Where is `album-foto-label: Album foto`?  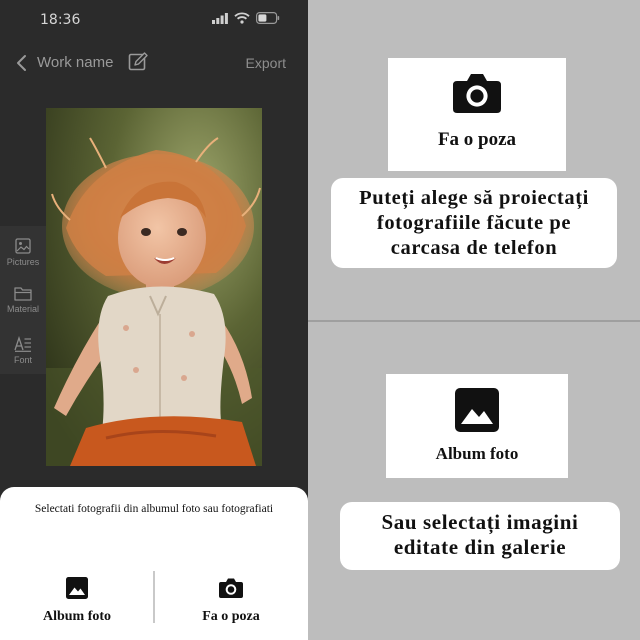
album-foto-label: Album foto is located at coordinates (77, 616).